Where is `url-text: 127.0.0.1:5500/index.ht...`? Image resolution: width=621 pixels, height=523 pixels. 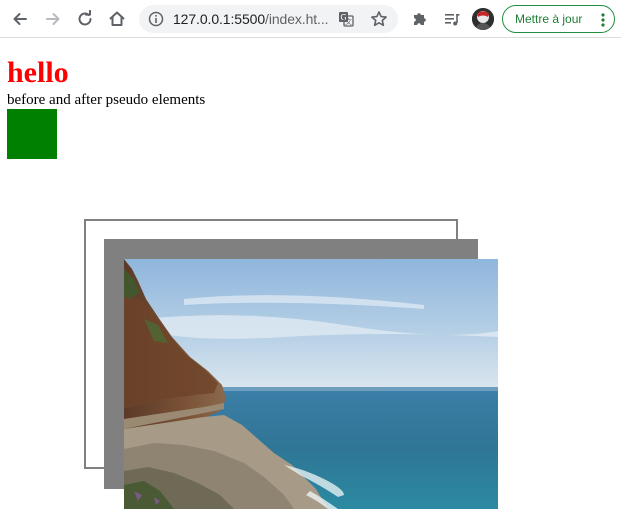
url-text: 127.0.0.1:5500/index.ht... is located at coordinates (251, 19).